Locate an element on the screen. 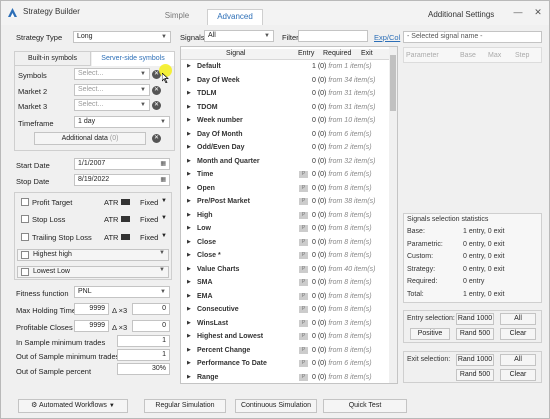 This screenshot has height=419, width=550. tab-builtin-symbols: Built-in symbols is located at coordinates (53, 59).